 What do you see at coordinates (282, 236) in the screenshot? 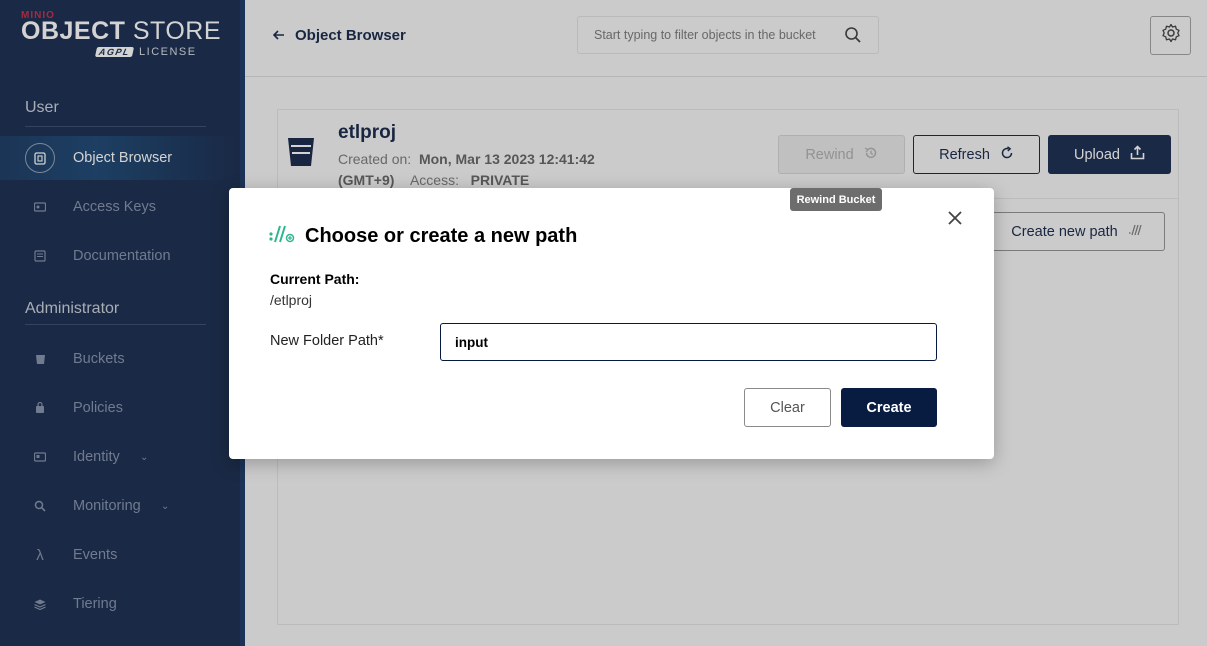
I see `new-path-icon` at bounding box center [282, 236].